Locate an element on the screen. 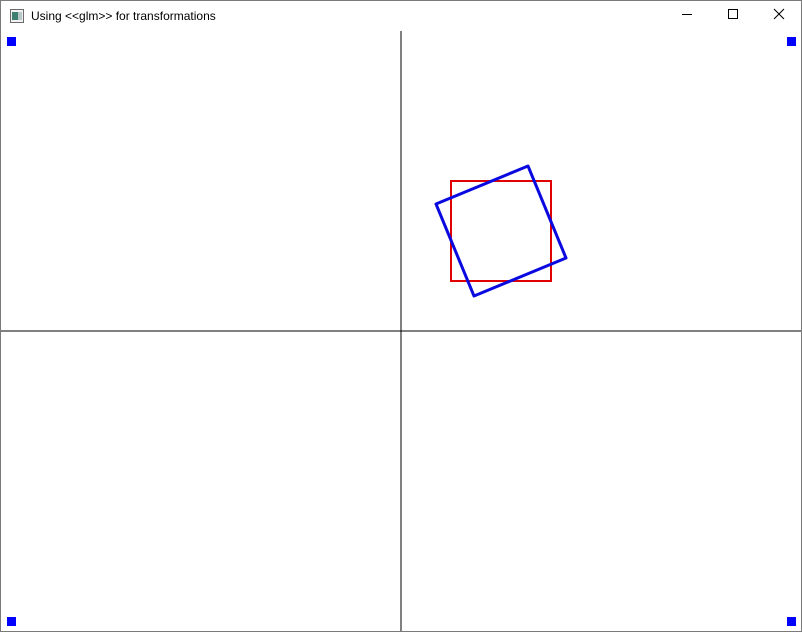  corner-marker-top-left is located at coordinates (11, 41).